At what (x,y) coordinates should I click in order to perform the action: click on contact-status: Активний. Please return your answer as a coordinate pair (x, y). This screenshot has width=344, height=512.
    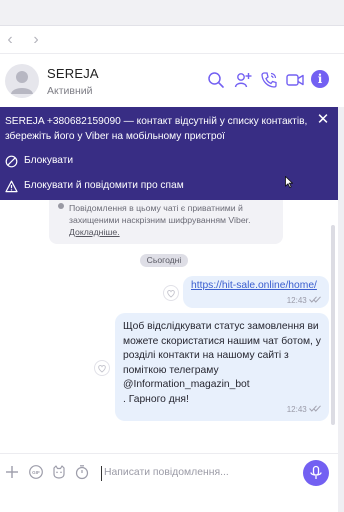
    Looking at the image, I should click on (70, 91).